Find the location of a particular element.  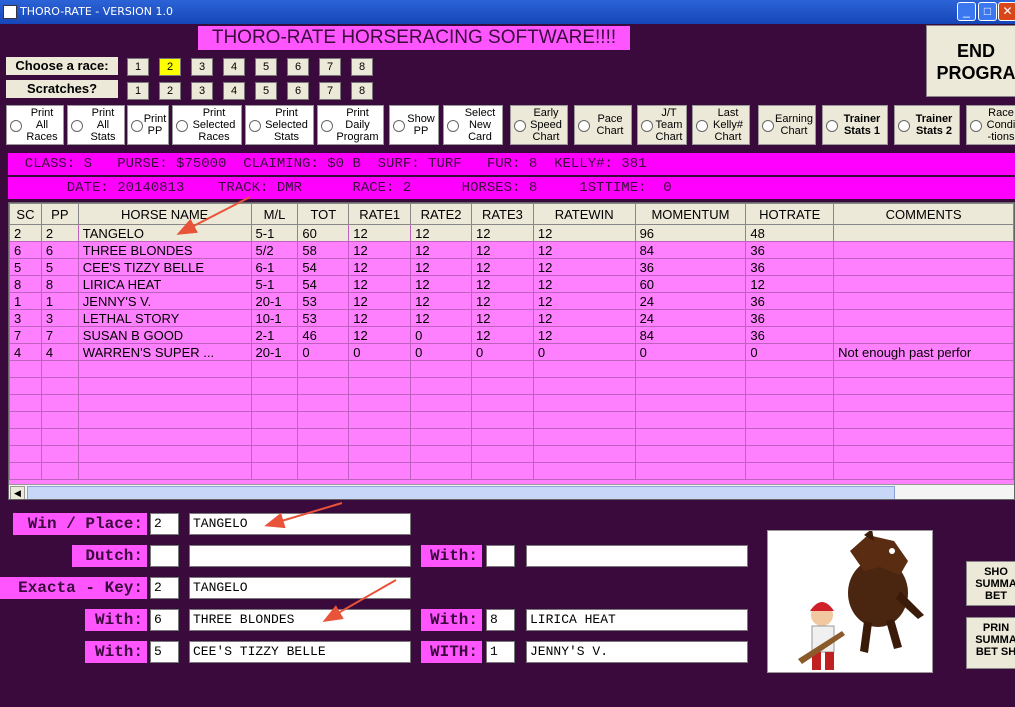

with3-horse-field: CEE'S TIZZY BELLE is located at coordinates (300, 652).